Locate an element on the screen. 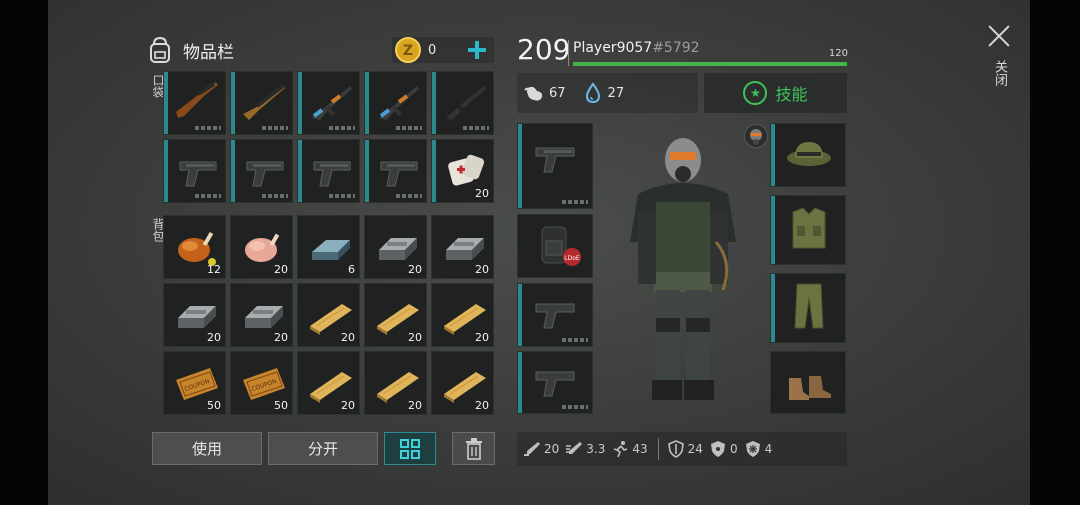  cold-stat: 4 is located at coordinates (758, 449).